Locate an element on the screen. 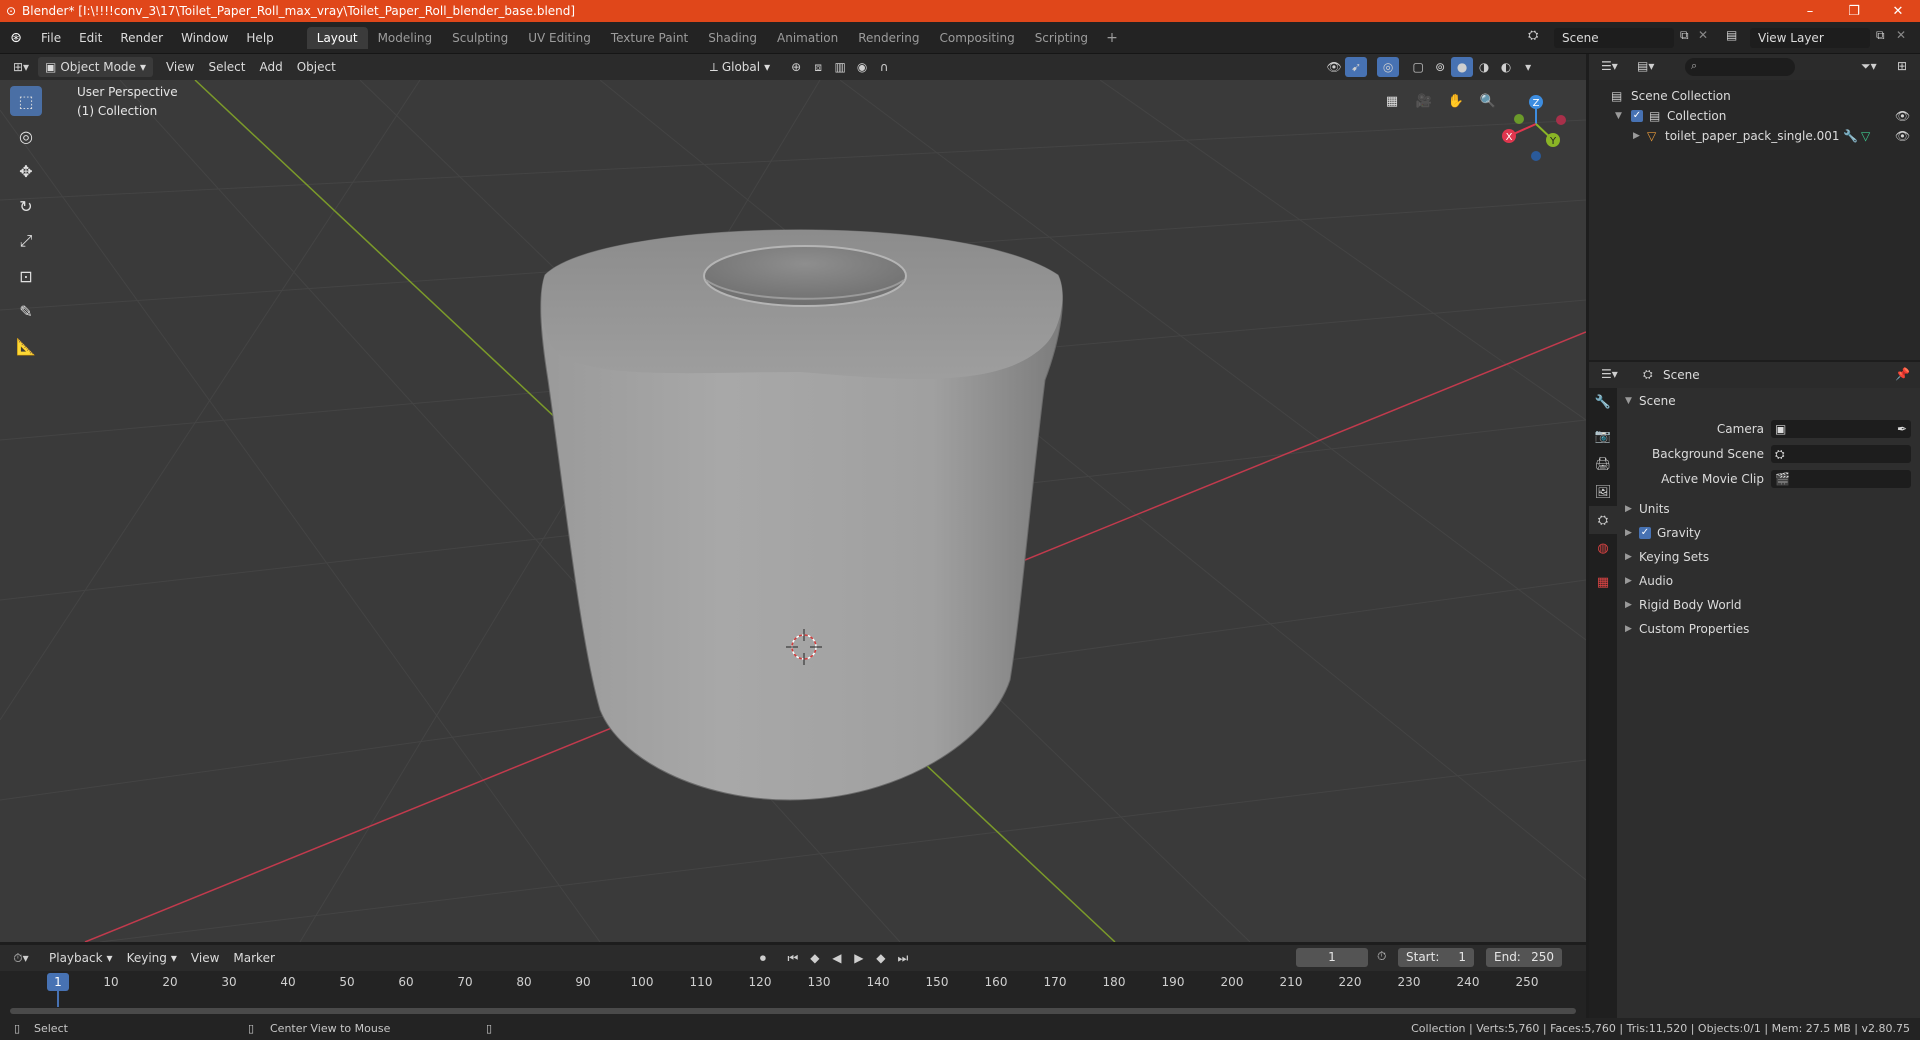 The width and height of the screenshot is (1920, 1040). jump-keyframe-forward-icon: ◆ is located at coordinates (881, 958).